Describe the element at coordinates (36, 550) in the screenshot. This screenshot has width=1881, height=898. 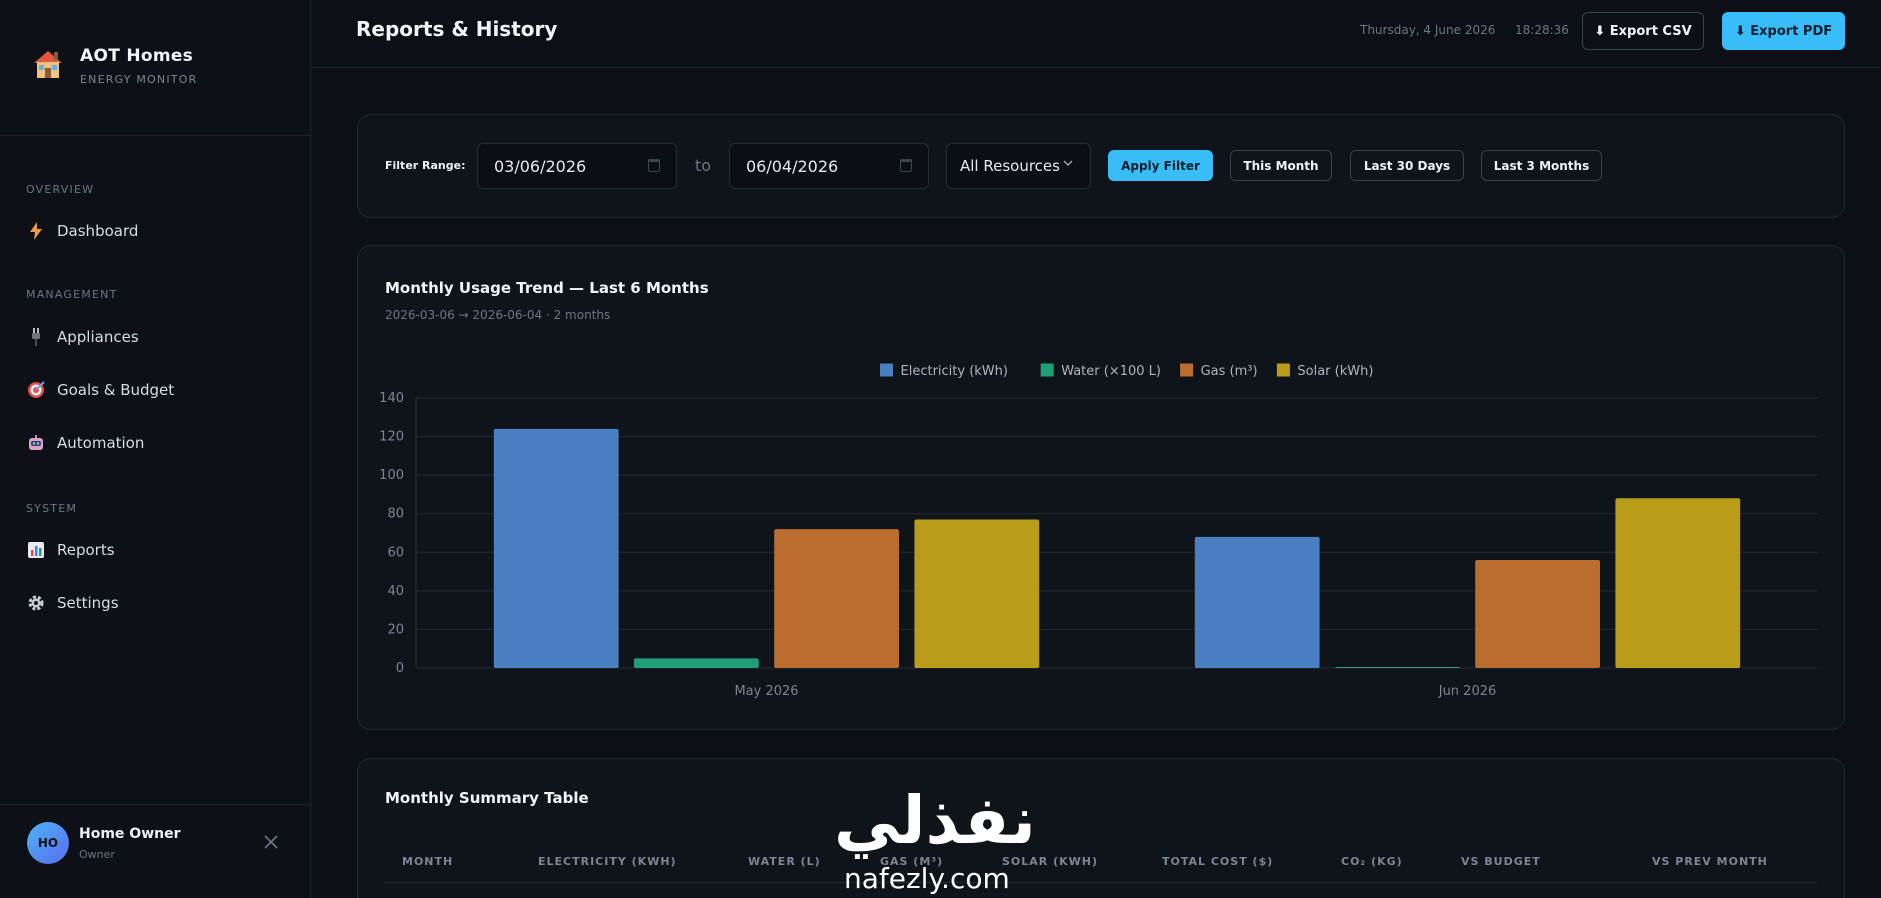
I see `bar-chart-icon` at that location.